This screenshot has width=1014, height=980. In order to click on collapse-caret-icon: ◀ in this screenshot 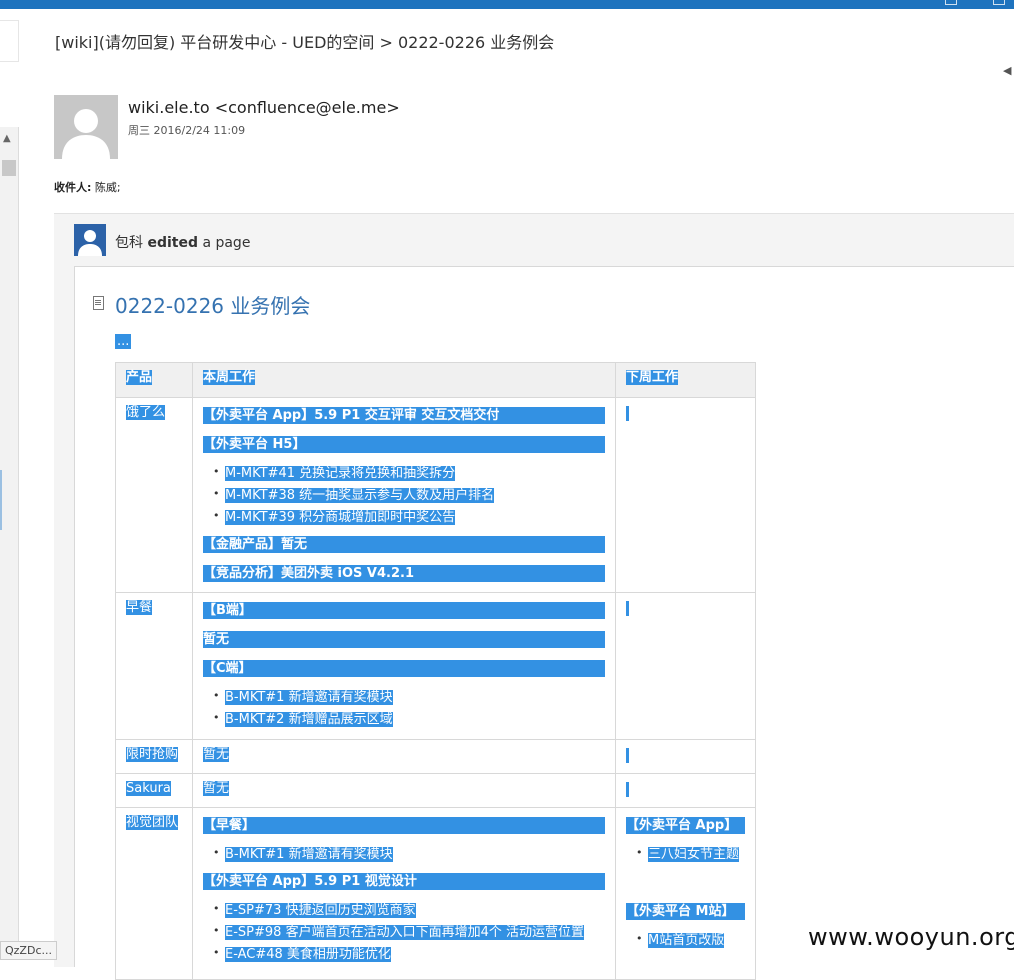, I will do `click(1007, 70)`.